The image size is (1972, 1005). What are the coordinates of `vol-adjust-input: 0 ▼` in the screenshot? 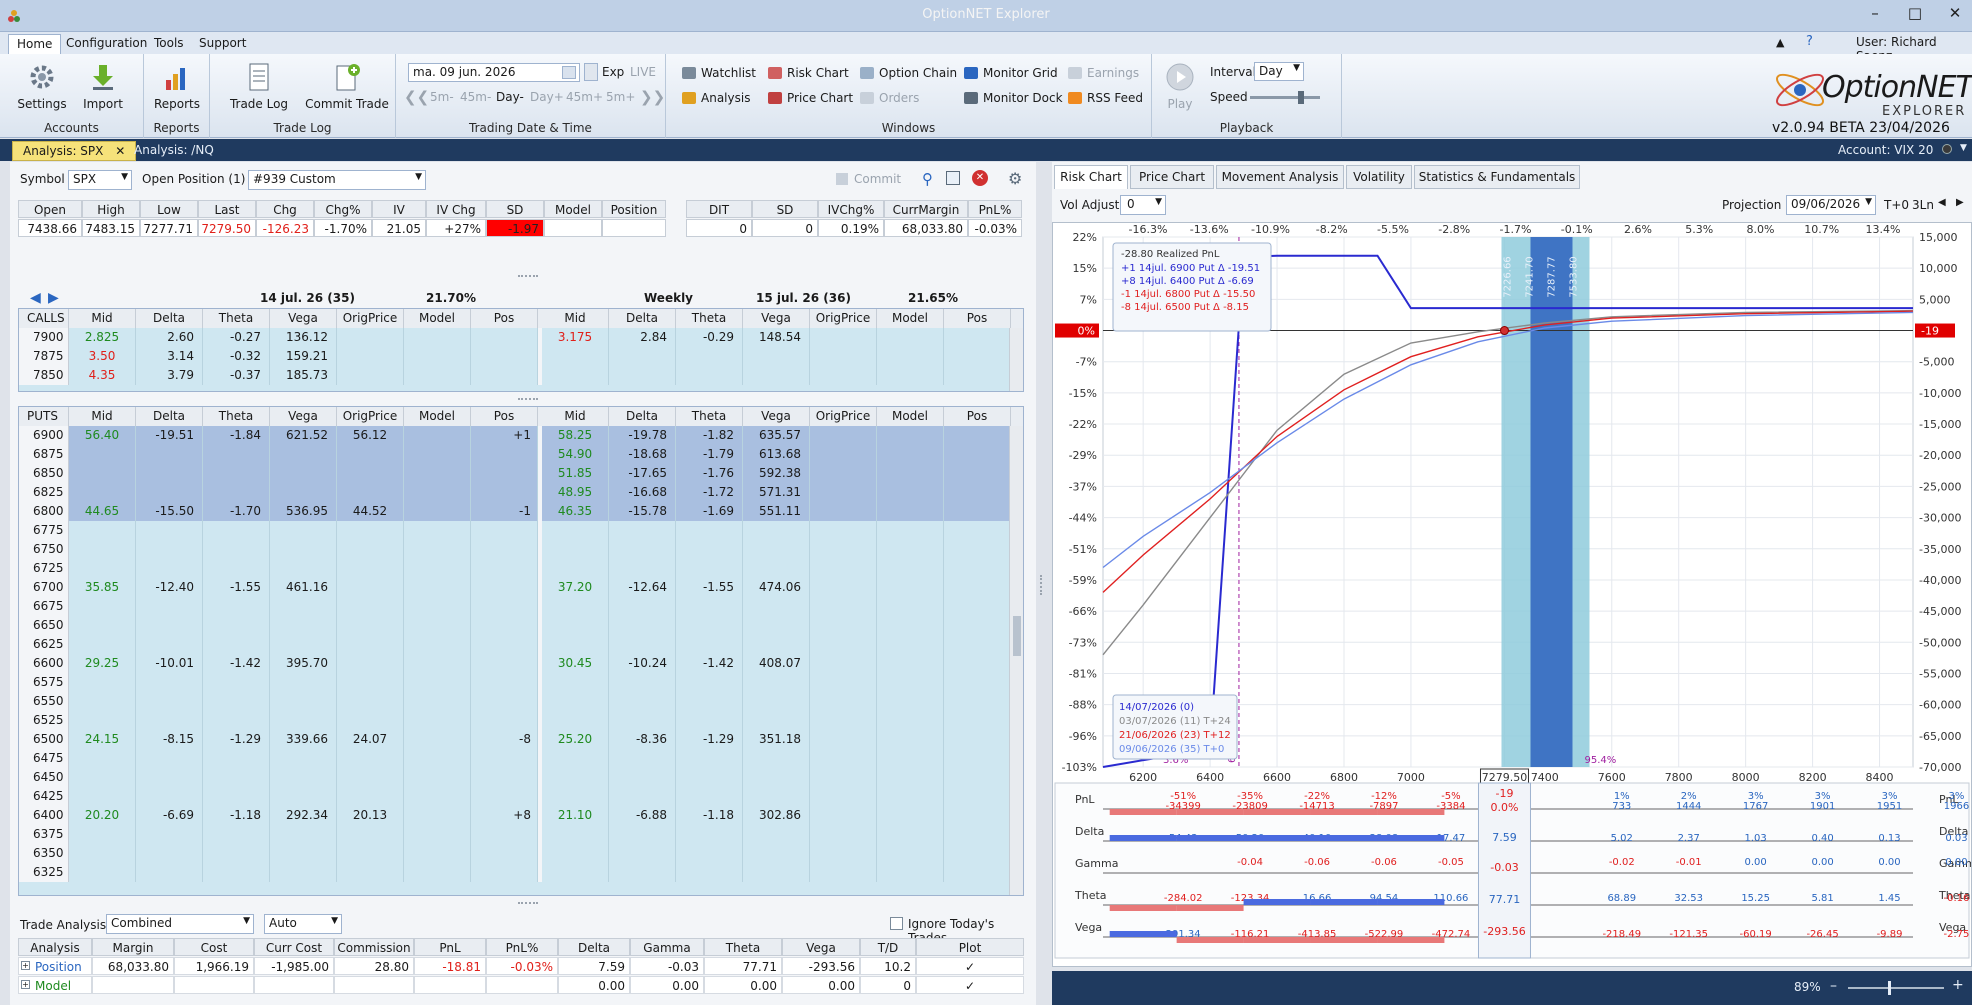 It's located at (1143, 205).